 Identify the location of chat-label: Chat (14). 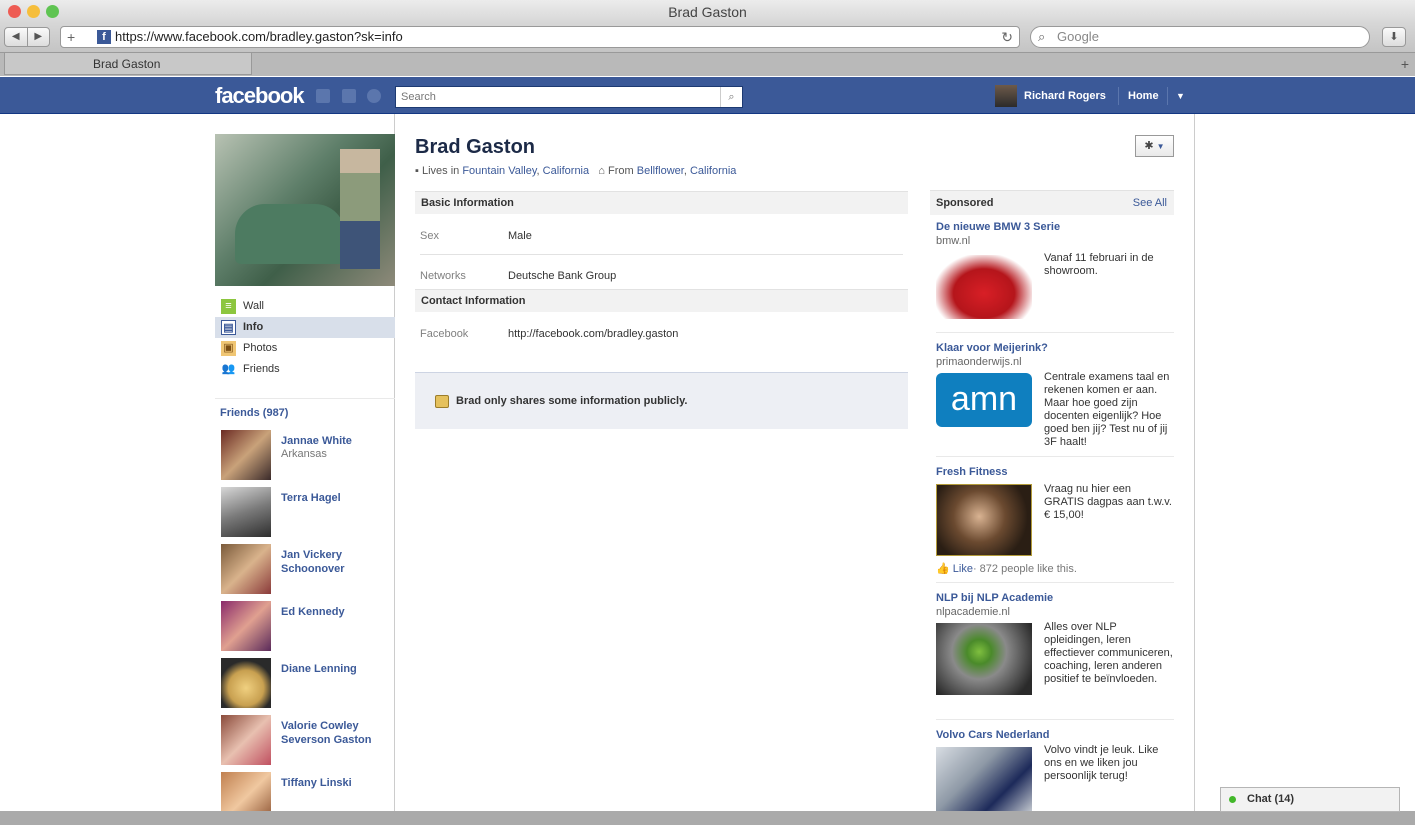
(1271, 799).